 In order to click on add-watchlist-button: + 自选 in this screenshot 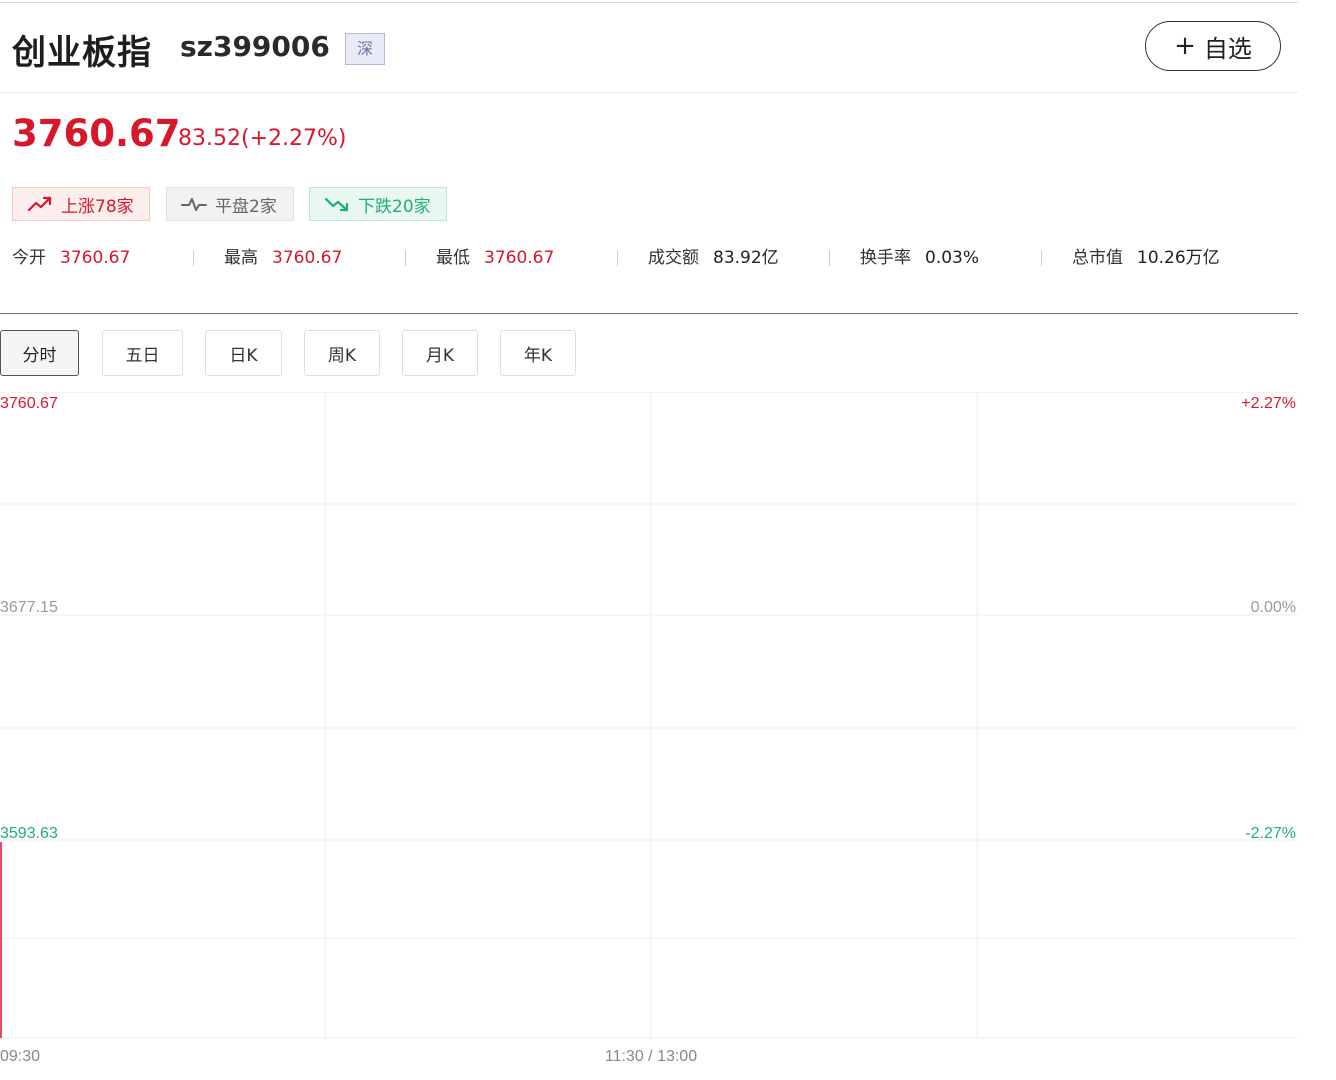, I will do `click(1213, 46)`.